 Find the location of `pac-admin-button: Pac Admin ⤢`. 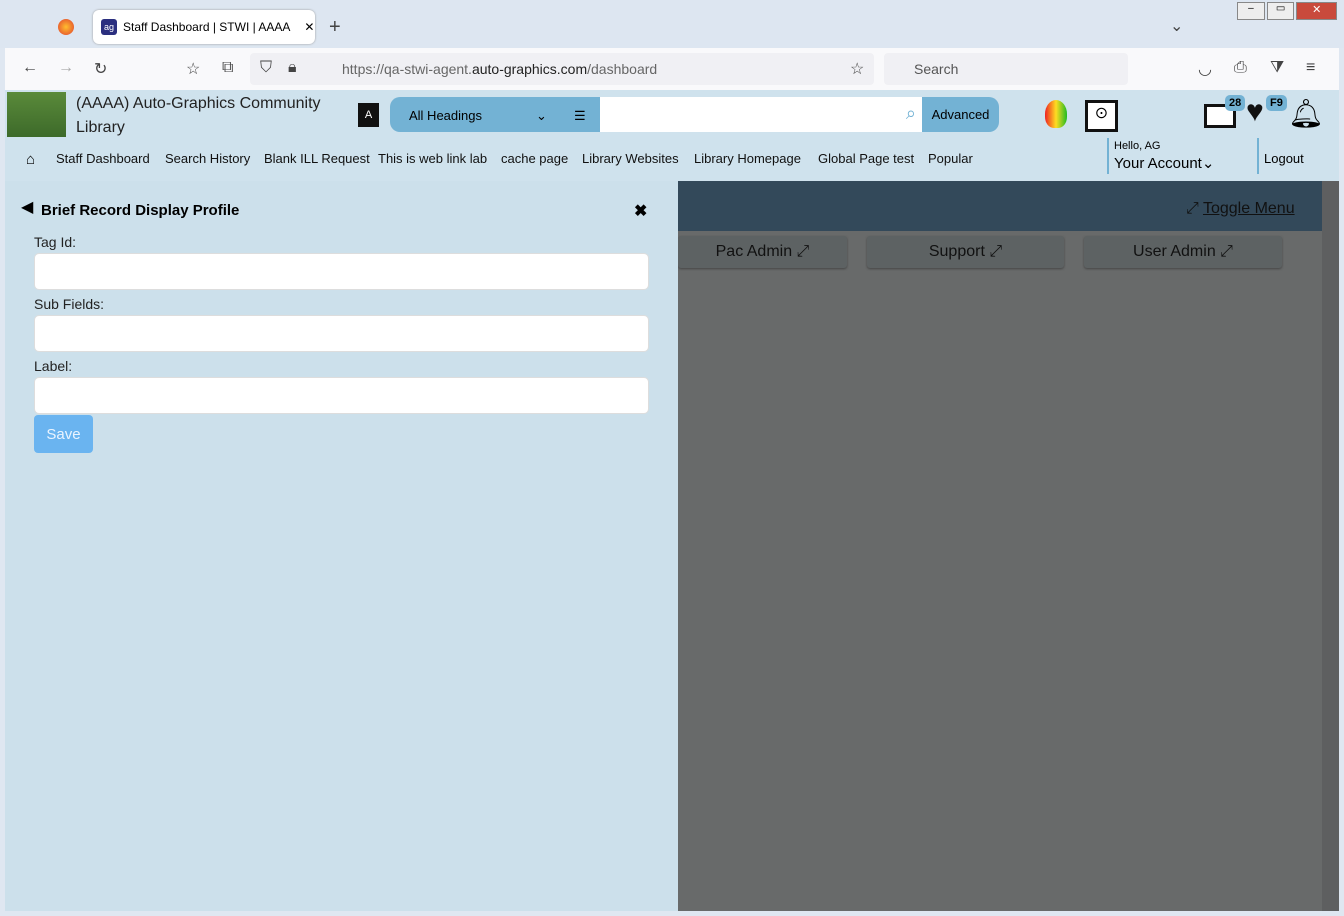

pac-admin-button: Pac Admin ⤢ is located at coordinates (762, 252).